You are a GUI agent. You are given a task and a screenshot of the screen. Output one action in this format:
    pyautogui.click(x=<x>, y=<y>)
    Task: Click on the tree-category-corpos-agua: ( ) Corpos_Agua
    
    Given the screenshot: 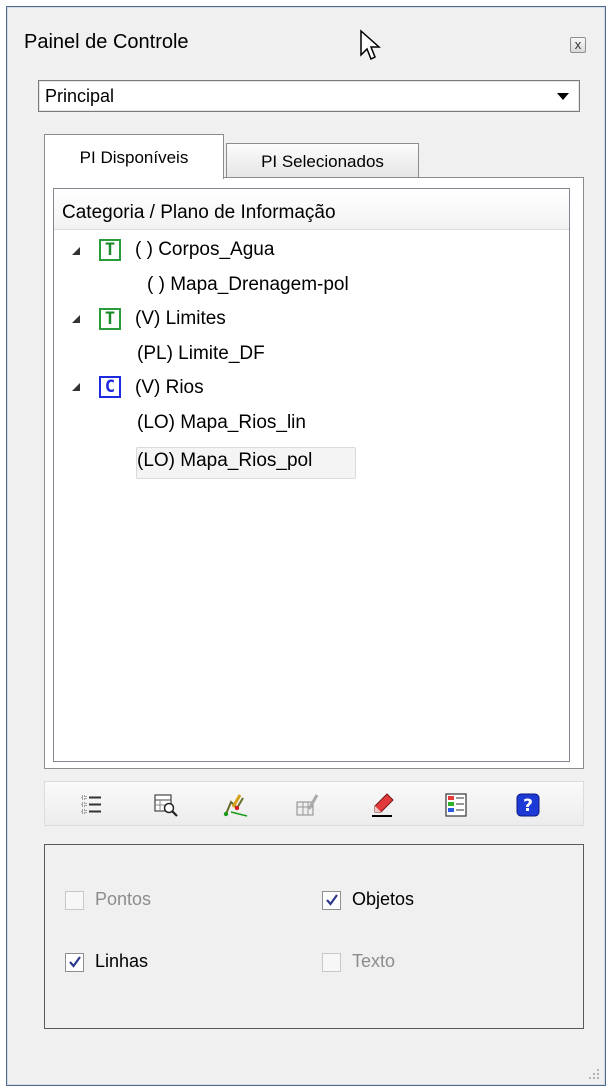 What is the action you would take?
    pyautogui.click(x=204, y=254)
    